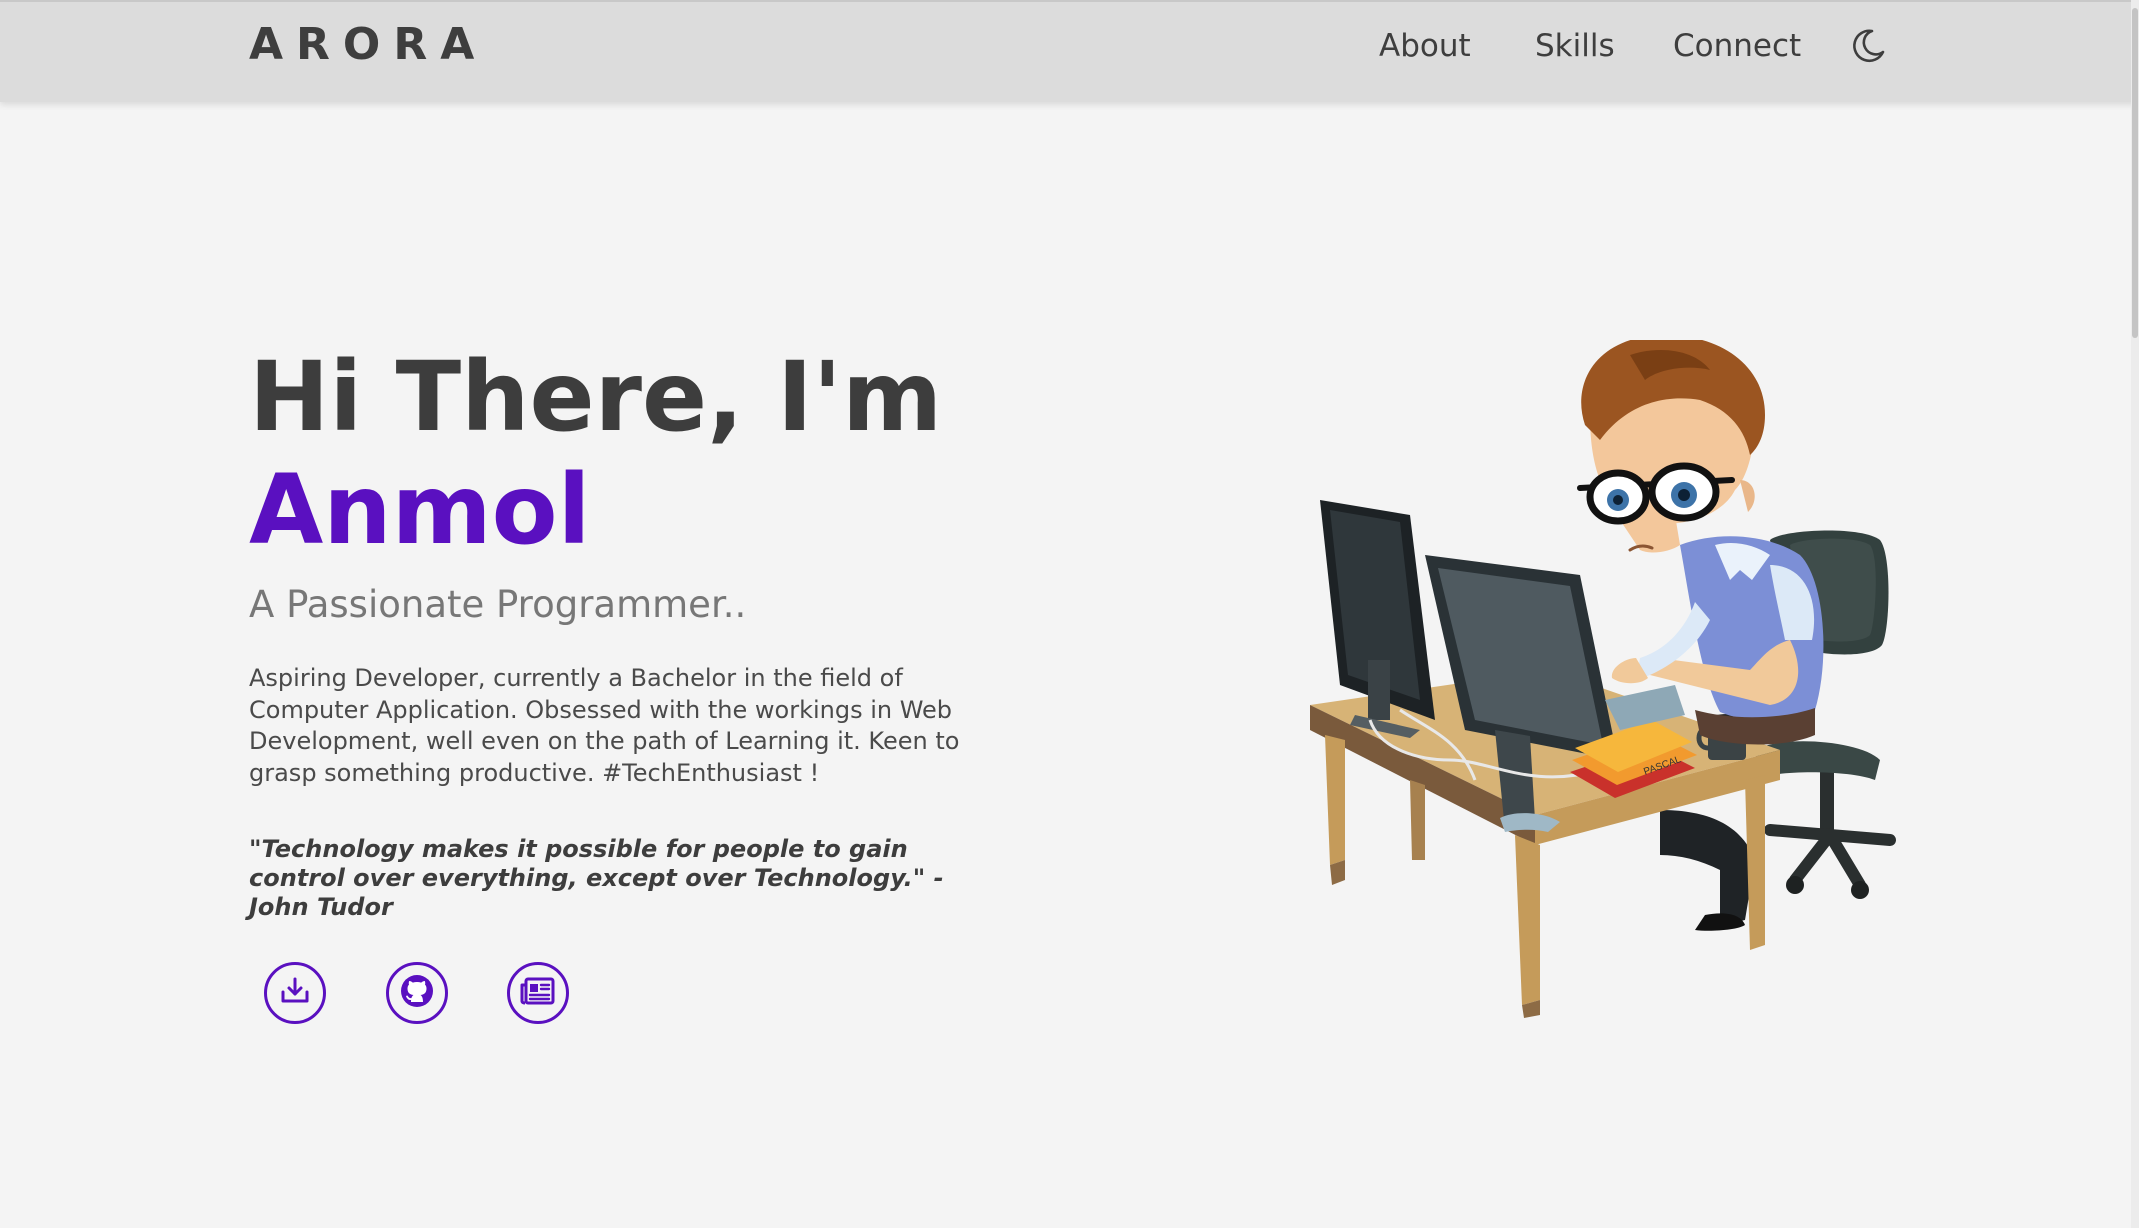 Image resolution: width=2139 pixels, height=1228 pixels. Describe the element at coordinates (368, 45) in the screenshot. I see `site-logo: ARORA` at that location.